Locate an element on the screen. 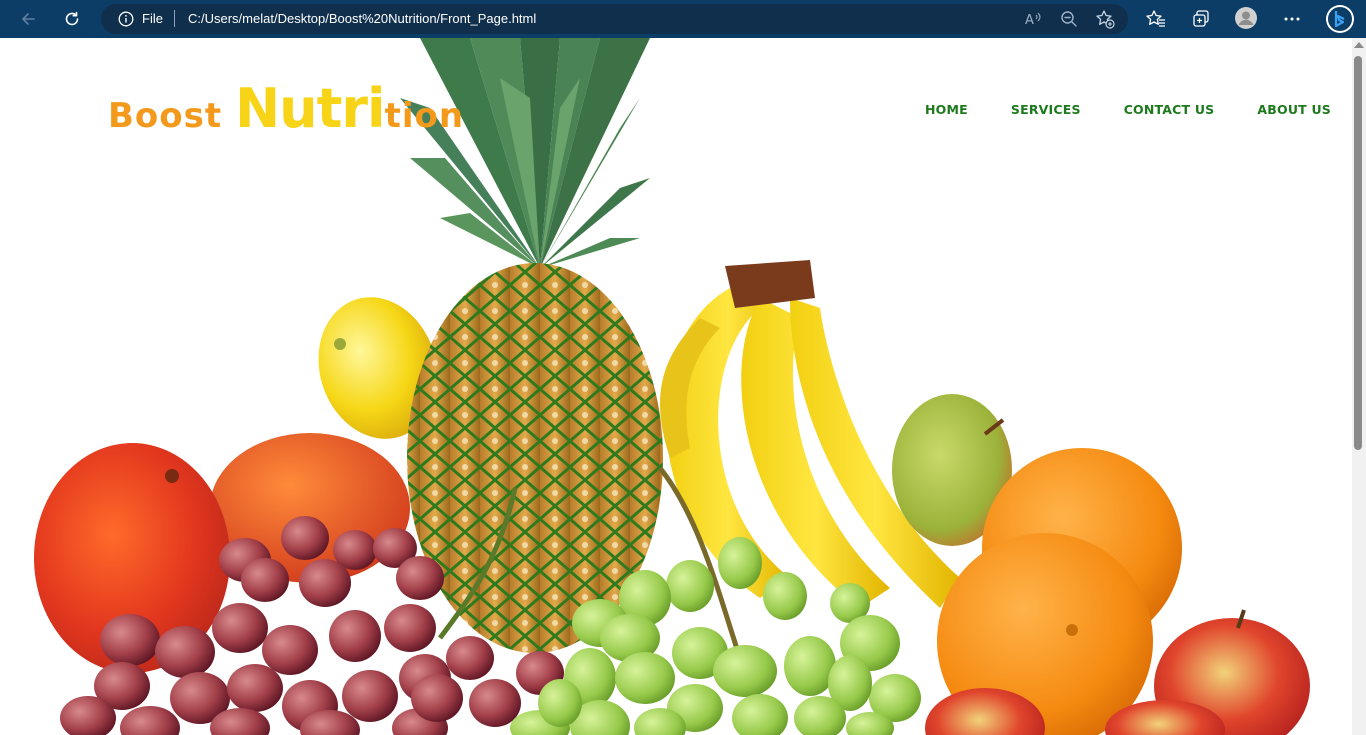  refresh-button is located at coordinates (72, 19).